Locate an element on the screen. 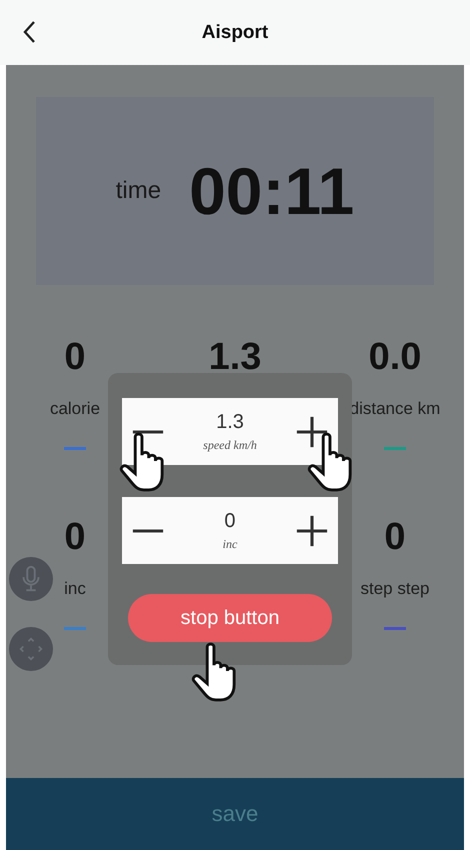  back-icon is located at coordinates (29, 32).